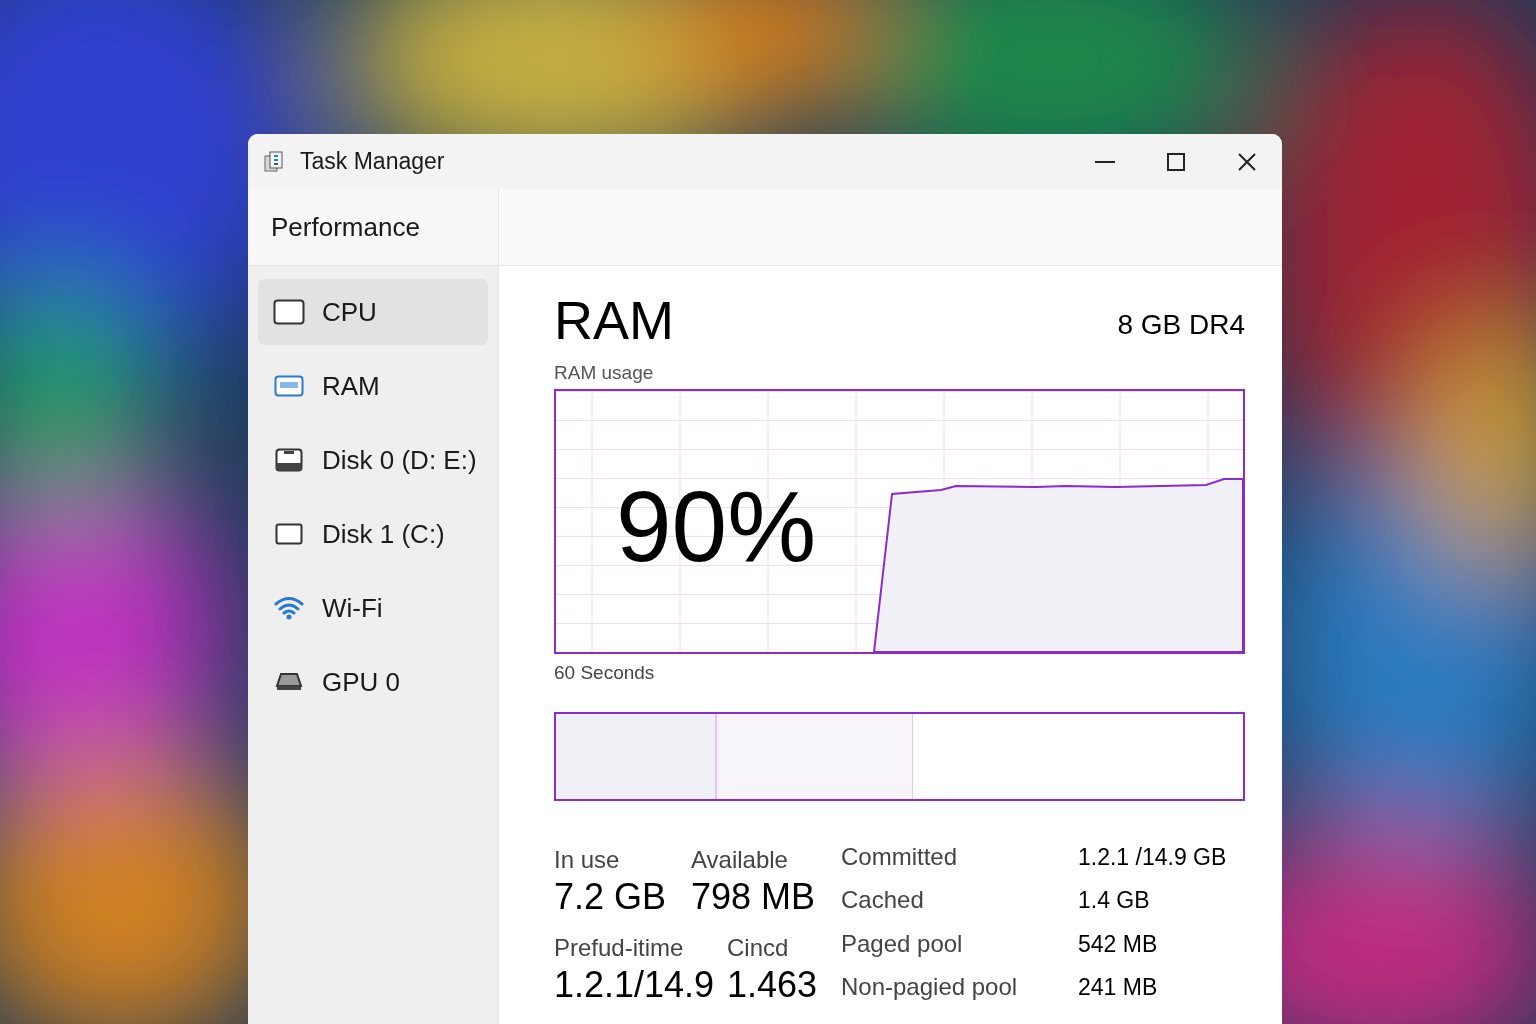  I want to click on memory-spec: 8 GB DR4, so click(1181, 325).